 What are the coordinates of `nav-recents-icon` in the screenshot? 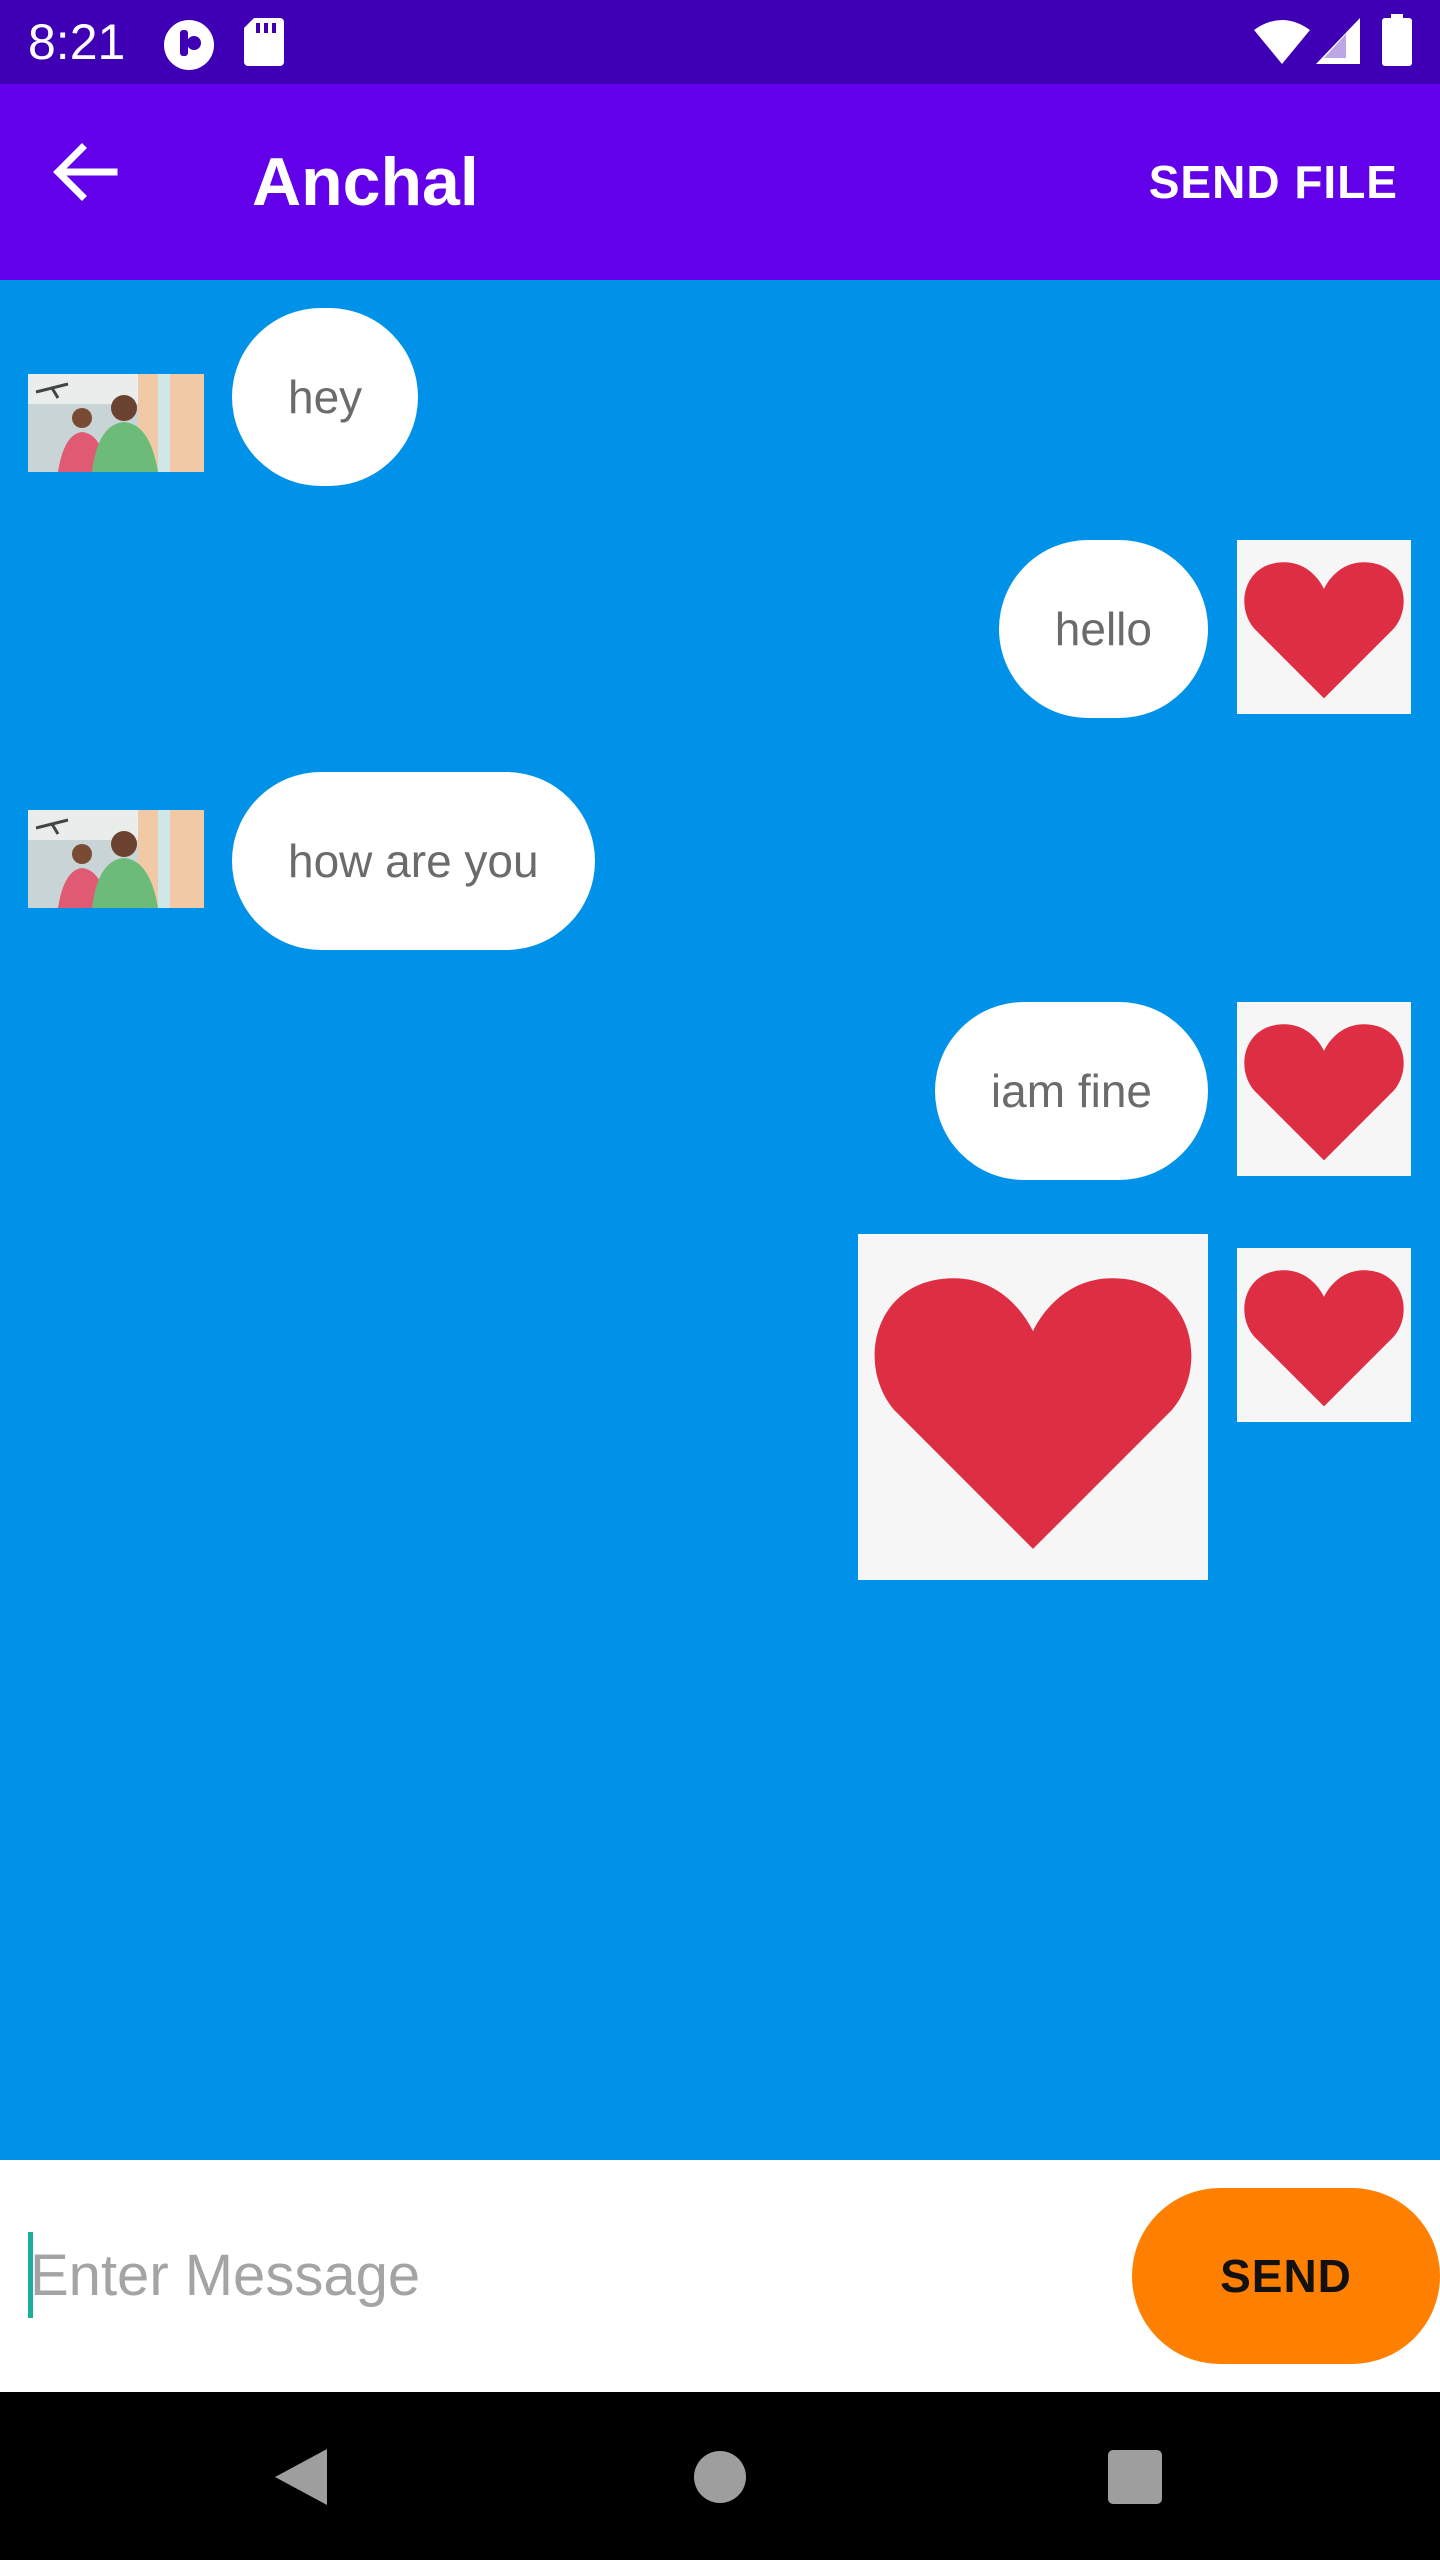 It's located at (1135, 2477).